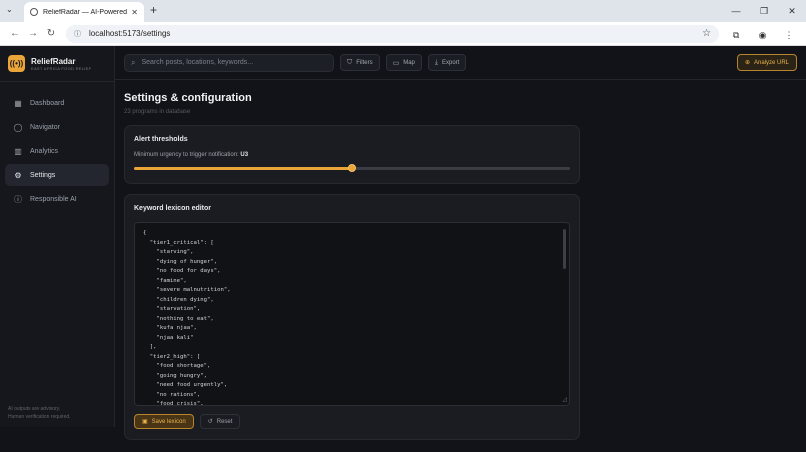 This screenshot has width=806, height=452. I want to click on map-icon: ▭, so click(396, 63).